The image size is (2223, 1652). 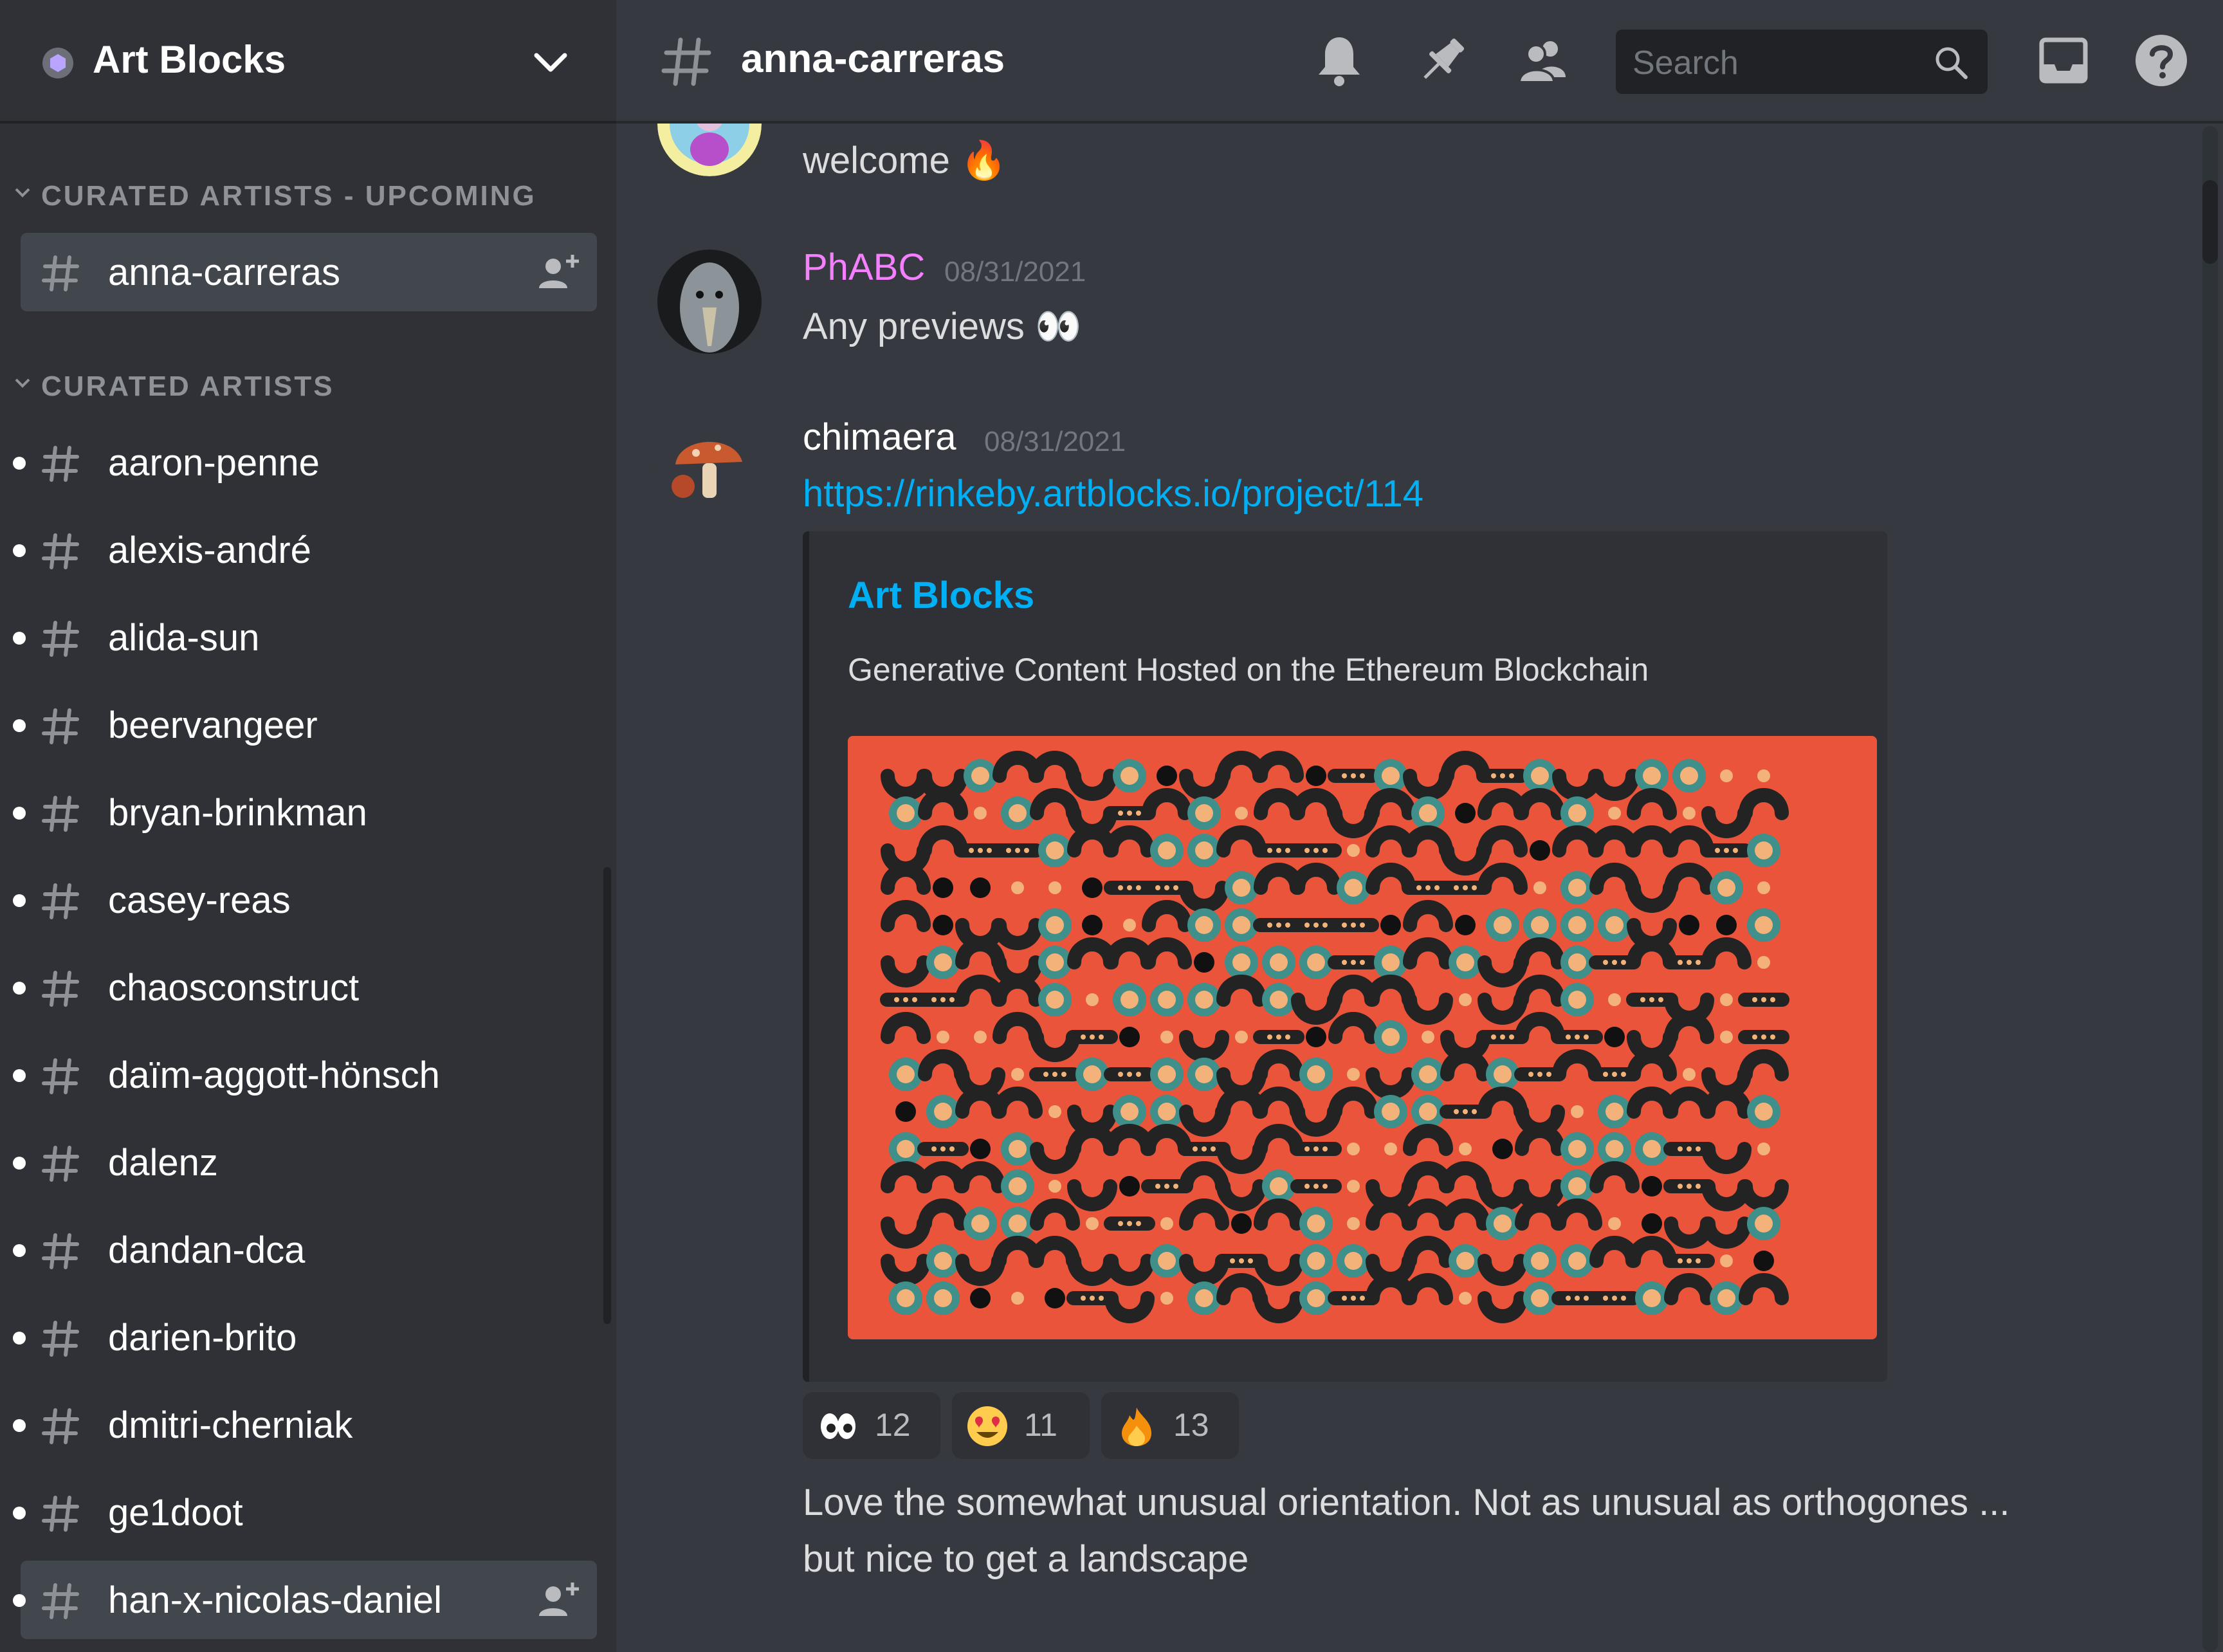 I want to click on username: PhABC, so click(x=864, y=267).